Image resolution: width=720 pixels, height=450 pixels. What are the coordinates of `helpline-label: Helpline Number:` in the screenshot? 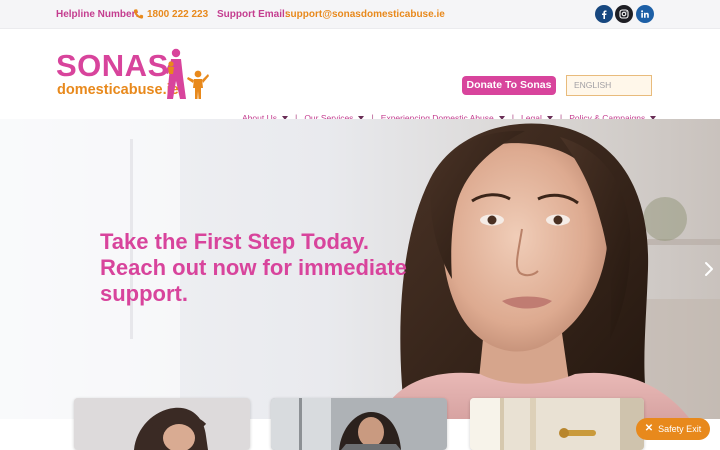 It's located at (97, 14).